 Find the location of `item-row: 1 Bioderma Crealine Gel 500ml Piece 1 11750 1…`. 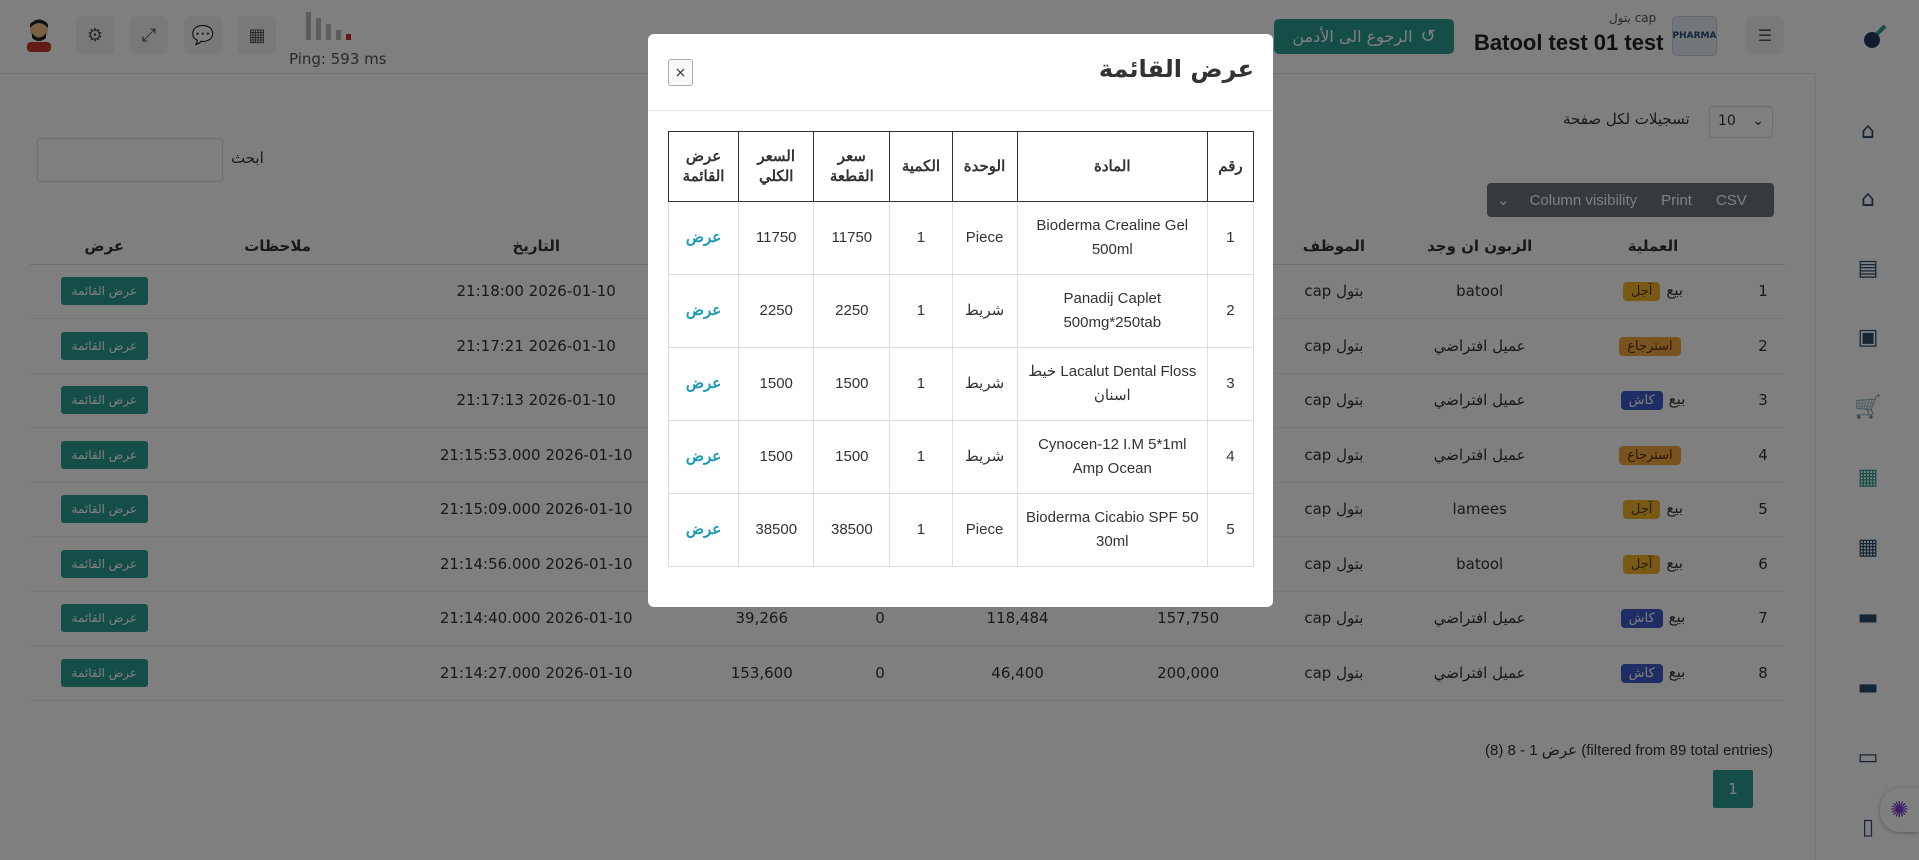

item-row: 1 Bioderma Crealine Gel 500ml Piece 1 11750 1… is located at coordinates (961, 238).